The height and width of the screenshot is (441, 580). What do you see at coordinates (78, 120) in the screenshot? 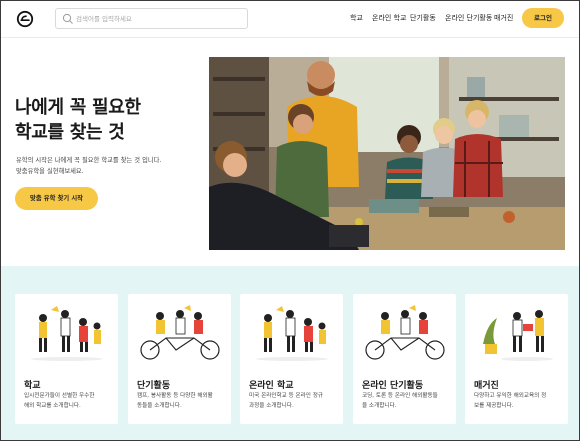
I see `hero-title: 나에게 꼭 필요한 학교를 찾는 것` at bounding box center [78, 120].